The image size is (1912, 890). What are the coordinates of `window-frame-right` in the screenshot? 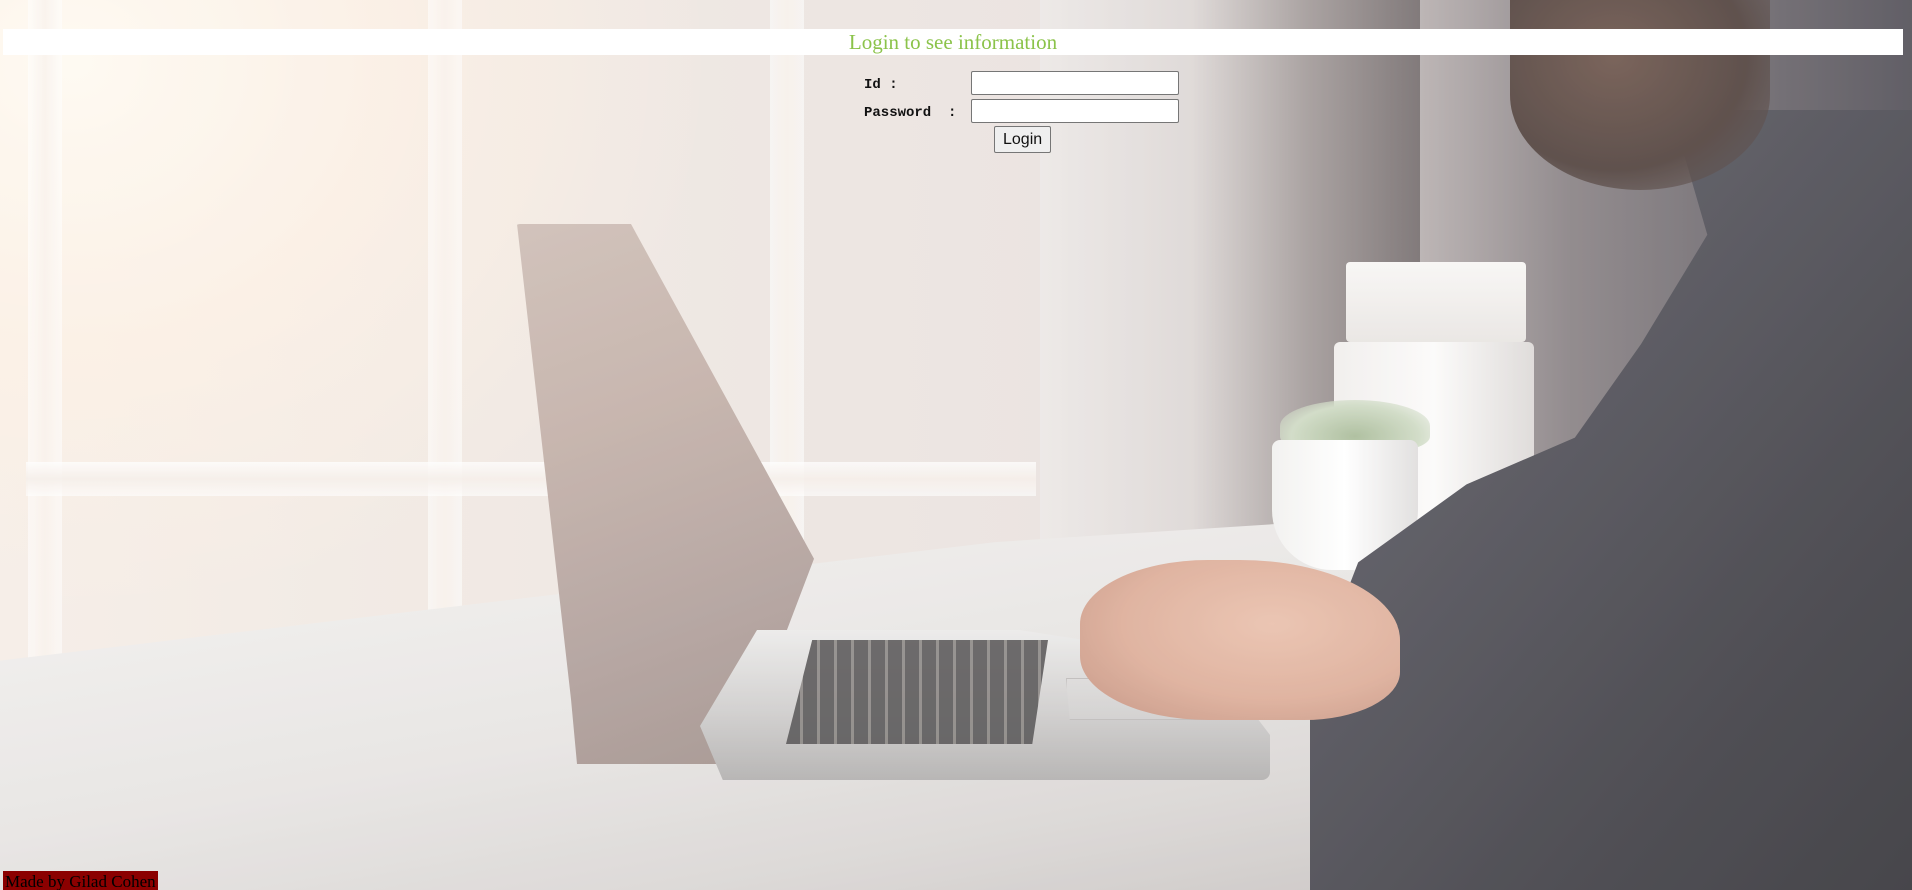 It's located at (787, 310).